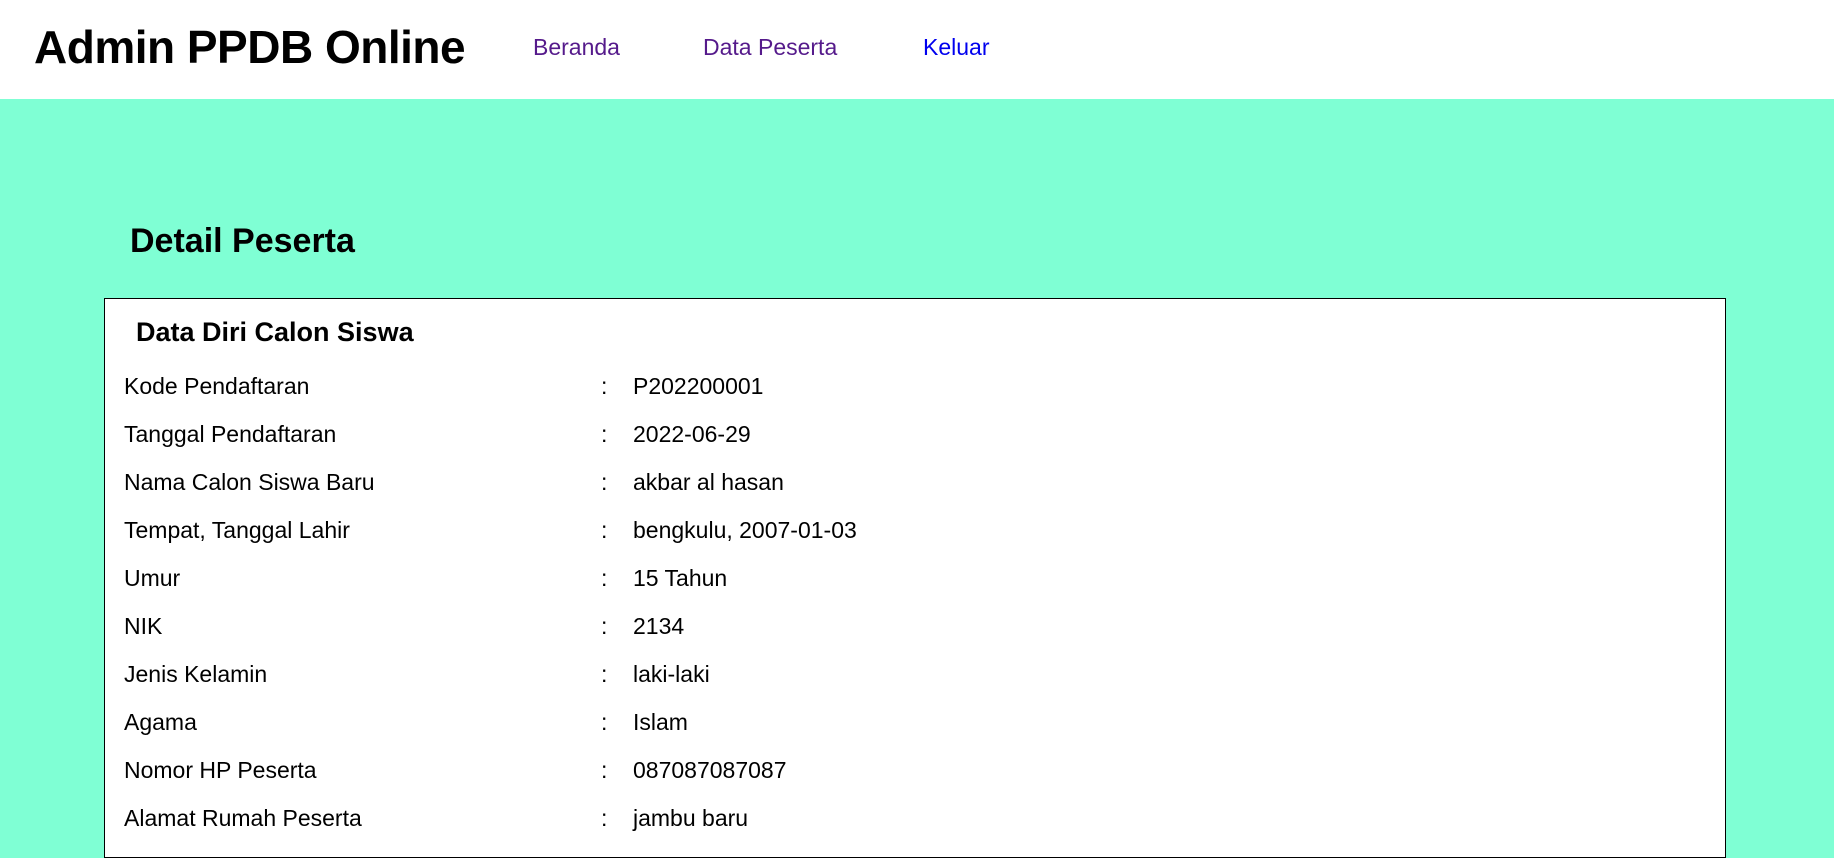  Describe the element at coordinates (242, 241) in the screenshot. I see `page-title: Detail Peserta` at that location.